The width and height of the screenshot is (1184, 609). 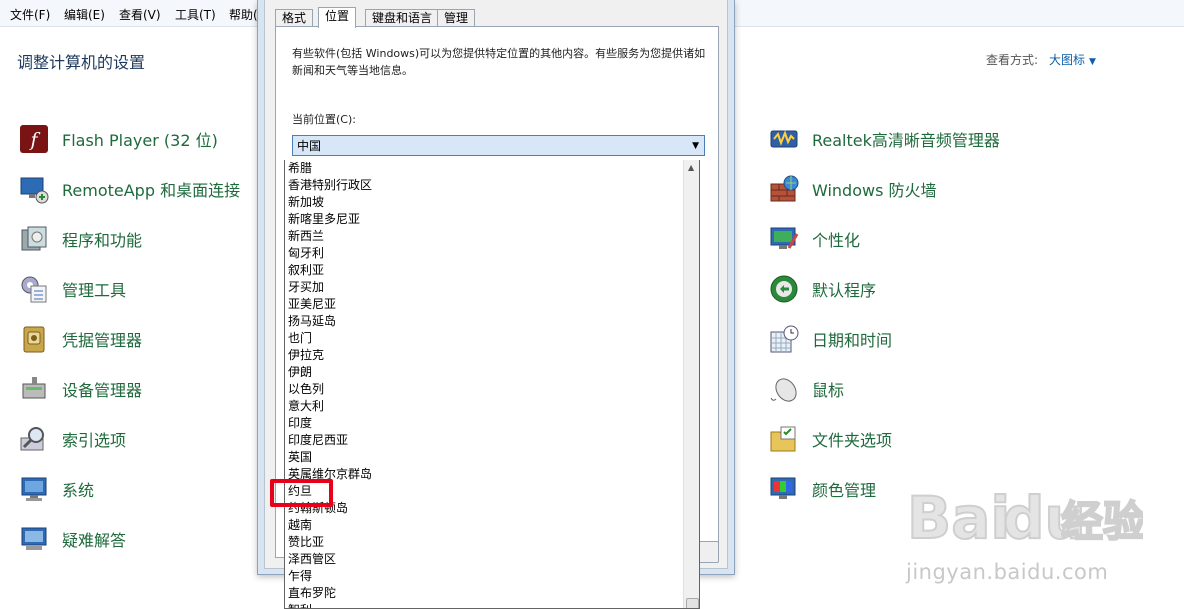 I want to click on cp-item-indexing: 索引选项, so click(x=72, y=439).